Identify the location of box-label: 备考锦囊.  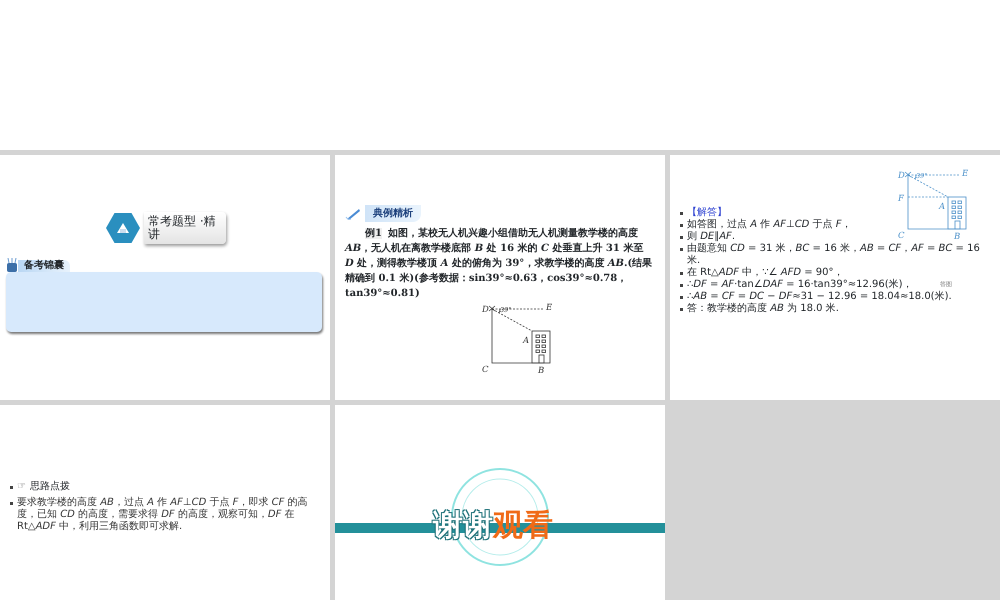
(44, 266).